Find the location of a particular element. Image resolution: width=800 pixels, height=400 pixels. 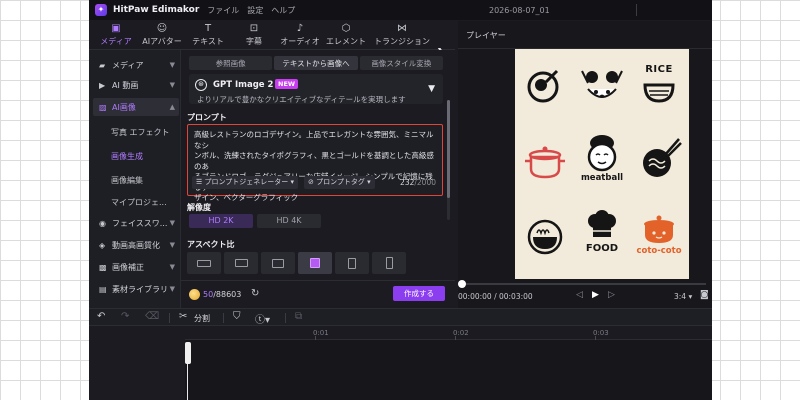

enhance-icon: ◈ is located at coordinates (102, 245).